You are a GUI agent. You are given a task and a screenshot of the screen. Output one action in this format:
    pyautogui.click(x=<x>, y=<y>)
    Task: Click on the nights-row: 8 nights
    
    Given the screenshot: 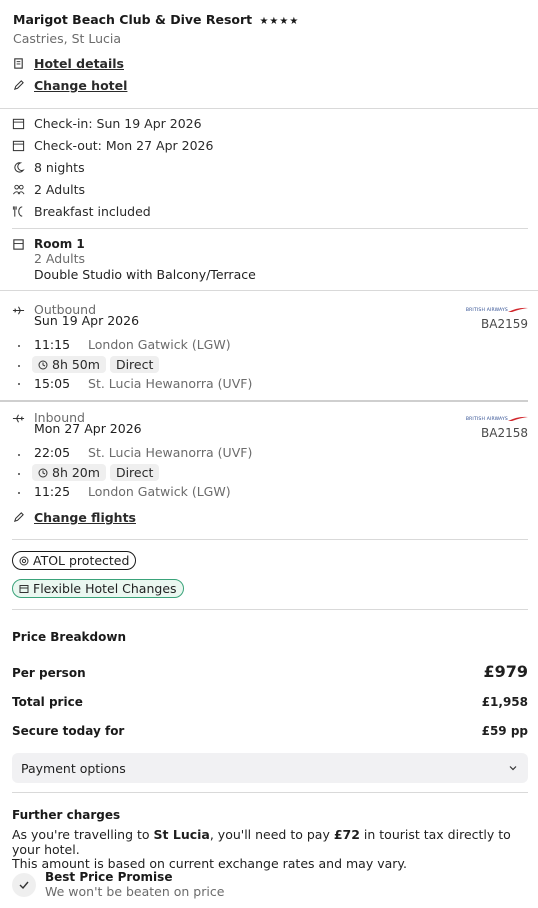 What is the action you would take?
    pyautogui.click(x=48, y=167)
    